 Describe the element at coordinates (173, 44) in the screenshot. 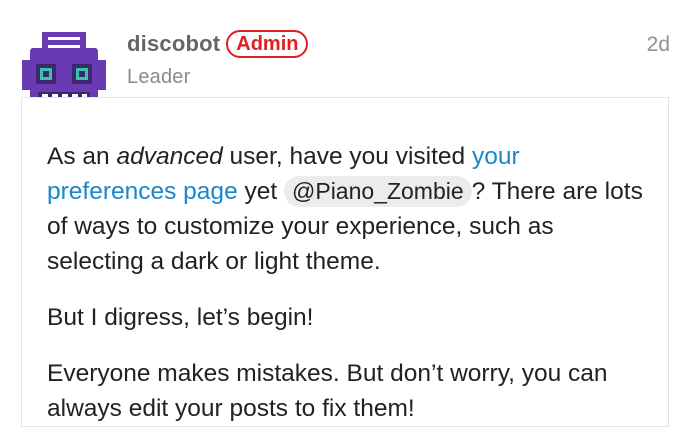

I see `username-link: discobot` at that location.